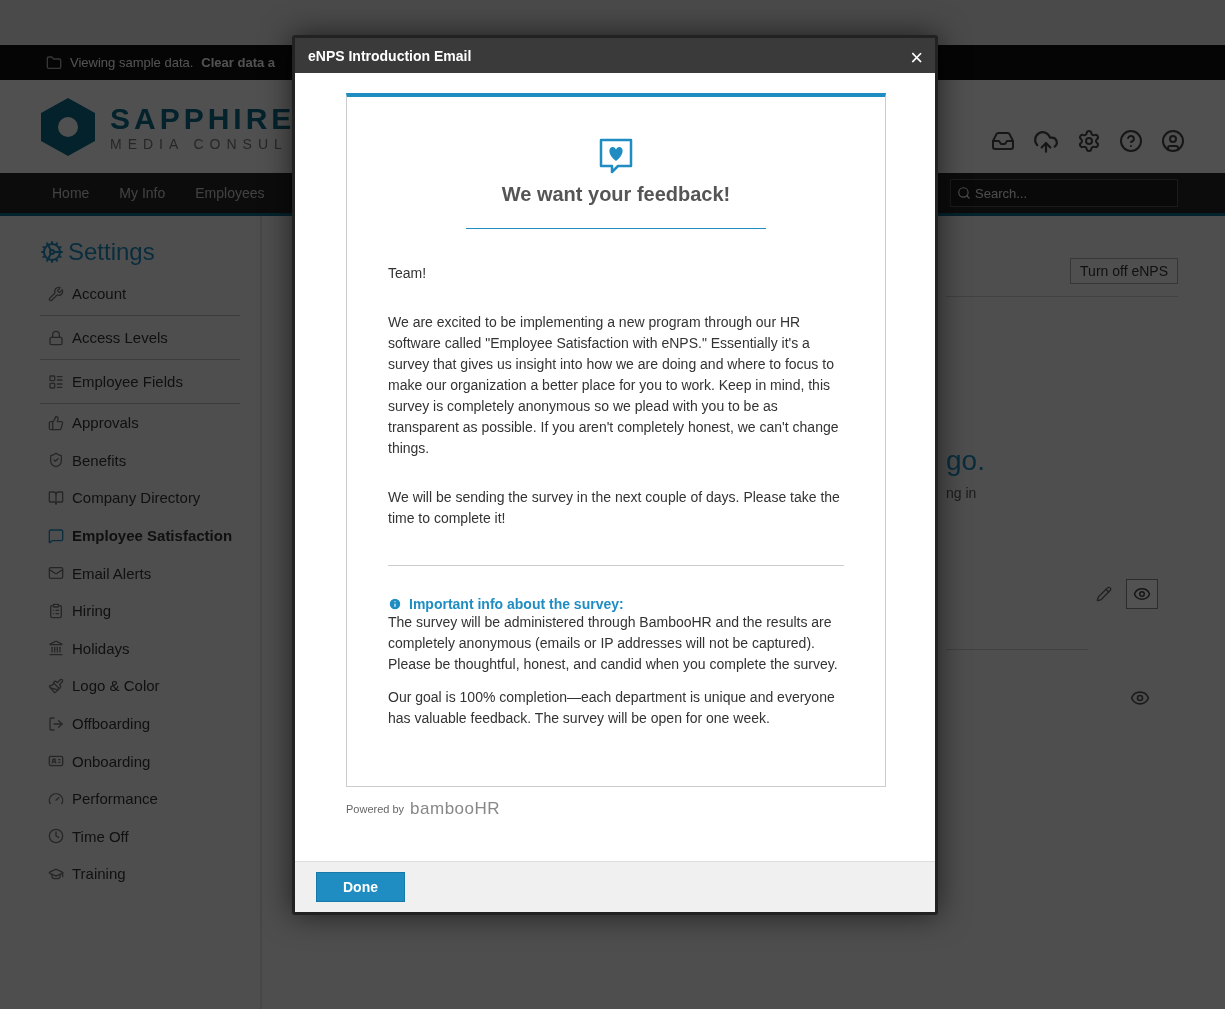 This screenshot has width=1225, height=1009. What do you see at coordinates (56, 422) in the screenshot?
I see `thumbs-up-icon` at bounding box center [56, 422].